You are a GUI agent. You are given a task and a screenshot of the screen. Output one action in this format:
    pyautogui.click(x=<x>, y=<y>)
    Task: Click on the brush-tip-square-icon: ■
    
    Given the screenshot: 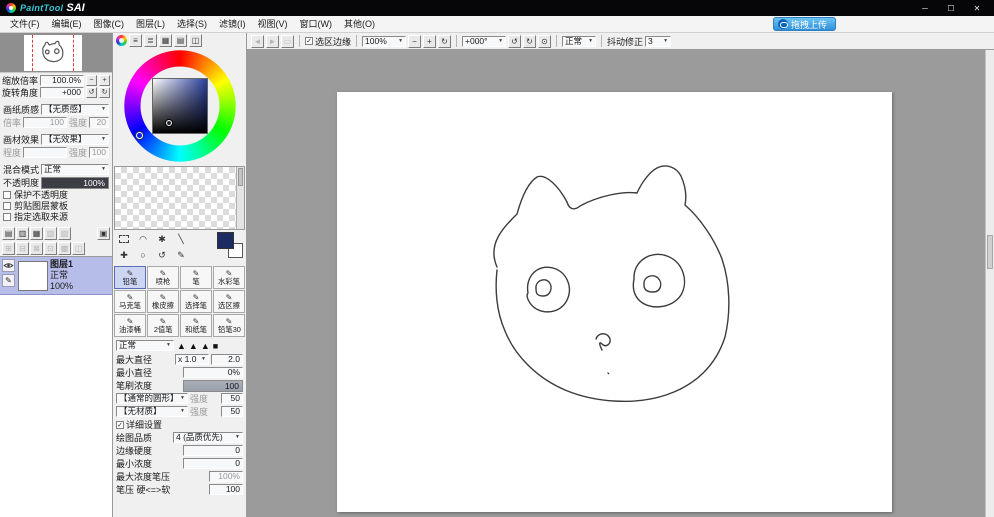 What is the action you would take?
    pyautogui.click(x=215, y=346)
    